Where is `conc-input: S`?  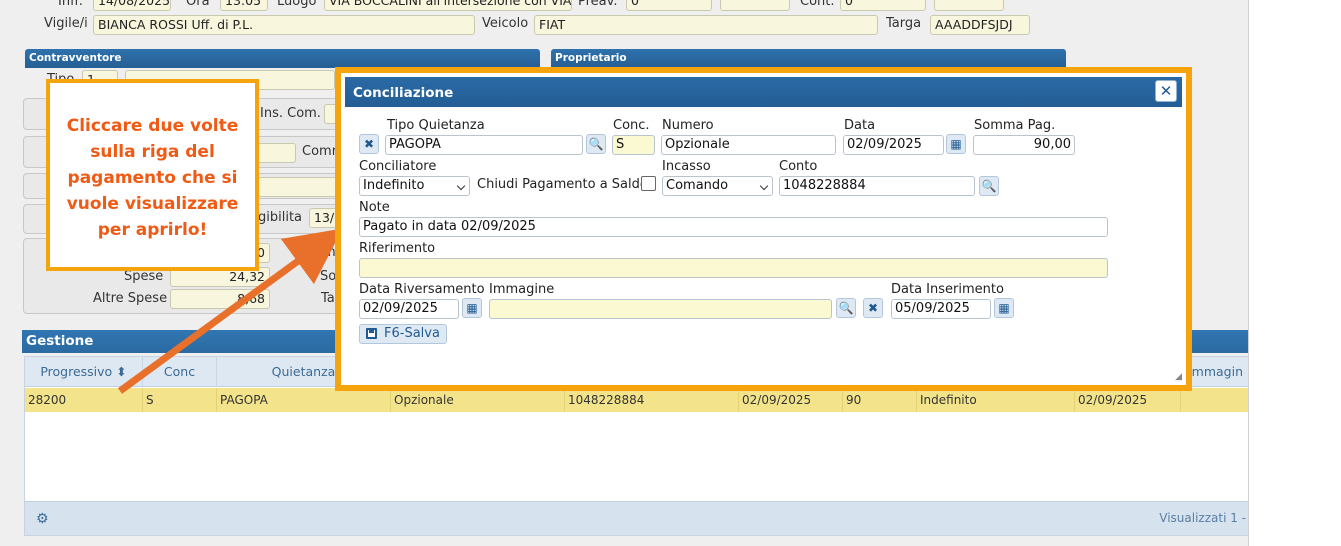
conc-input: S is located at coordinates (633, 145).